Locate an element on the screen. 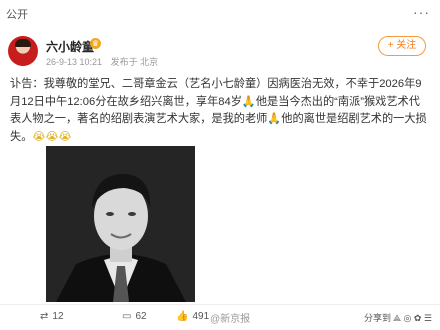  like-count: 491 is located at coordinates (201, 316).